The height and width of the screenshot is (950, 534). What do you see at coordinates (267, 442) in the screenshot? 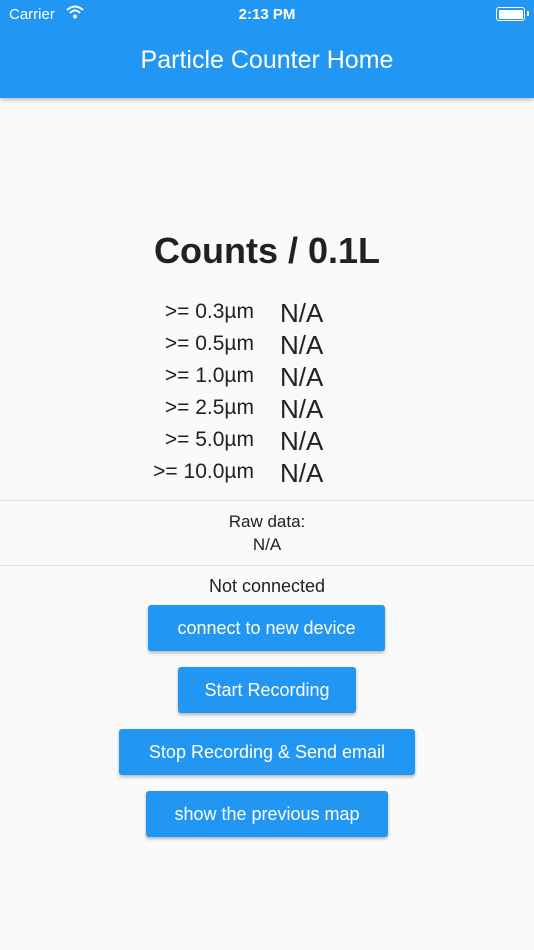
I see `count-row: >= 5.0µm N/A` at bounding box center [267, 442].